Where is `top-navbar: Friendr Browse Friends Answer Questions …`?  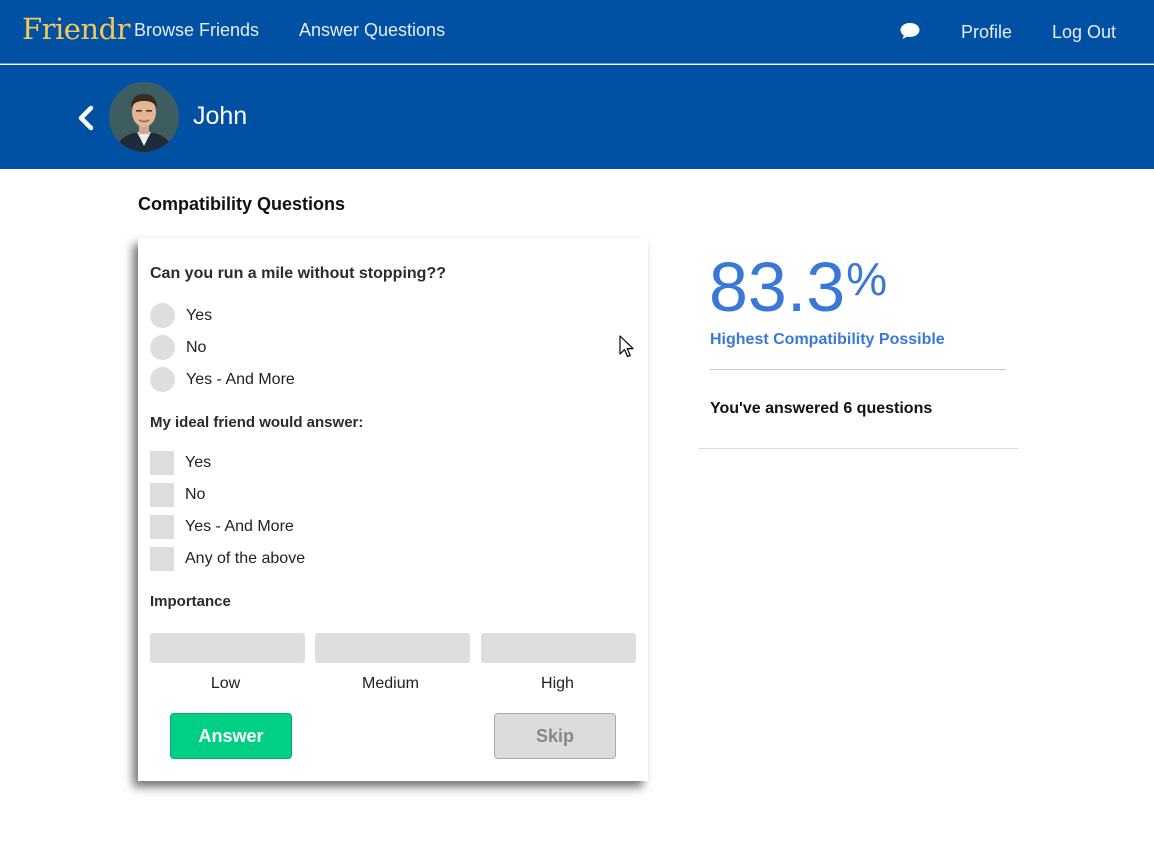
top-navbar: Friendr Browse Friends Answer Questions … is located at coordinates (577, 32).